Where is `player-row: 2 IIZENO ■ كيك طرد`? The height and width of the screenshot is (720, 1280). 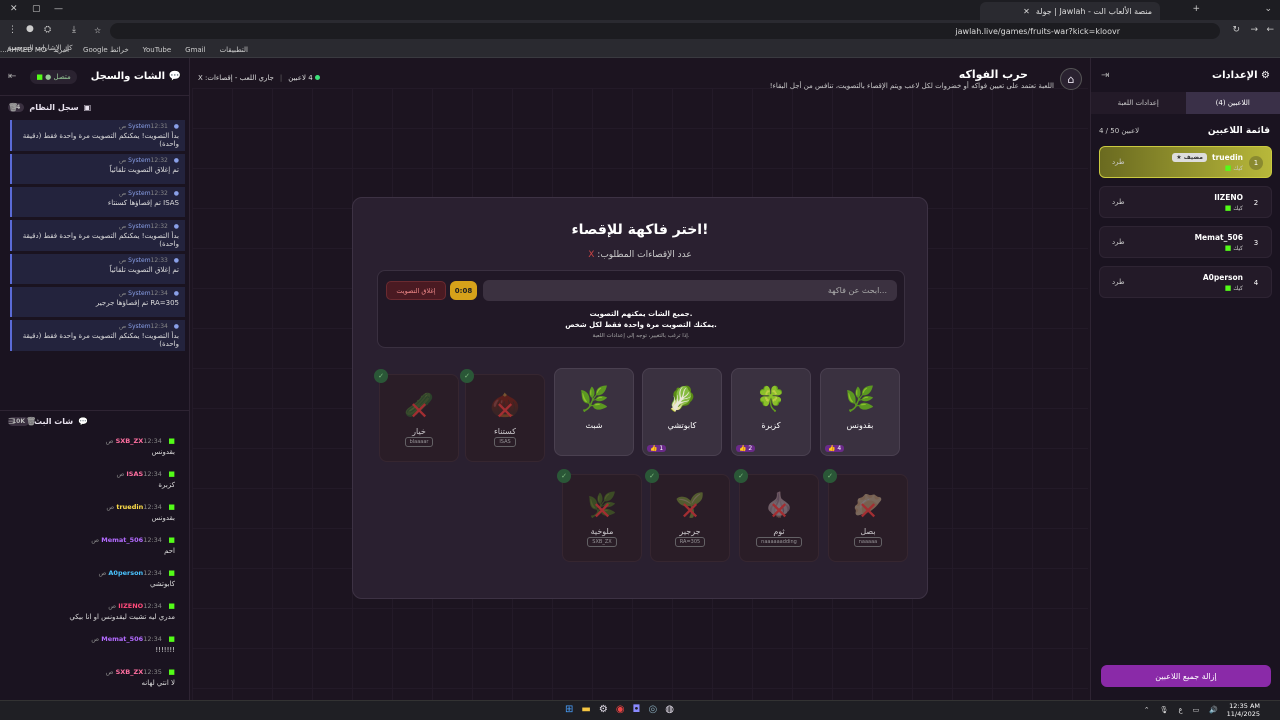
player-row: 2 IIZENO ■ كيك طرد is located at coordinates (1185, 202).